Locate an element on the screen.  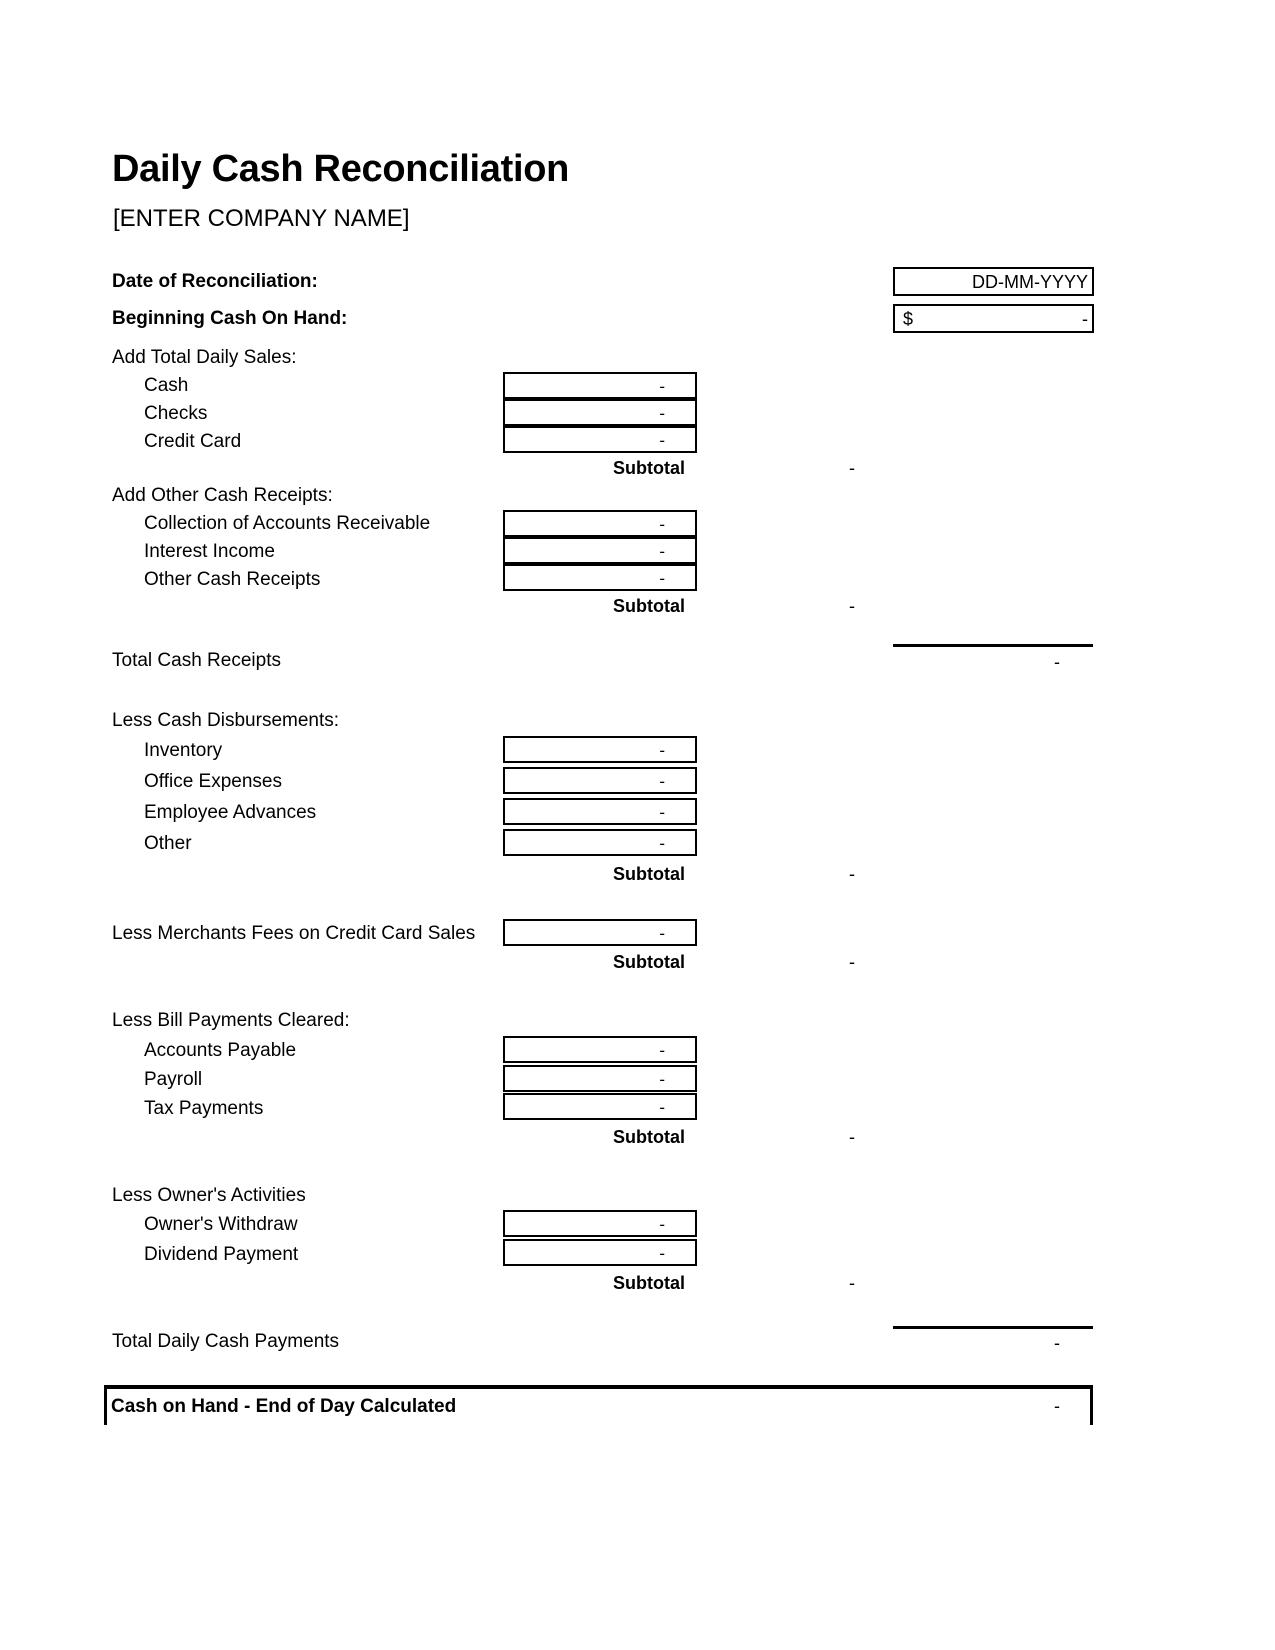
label-cash: Cash is located at coordinates (166, 385).